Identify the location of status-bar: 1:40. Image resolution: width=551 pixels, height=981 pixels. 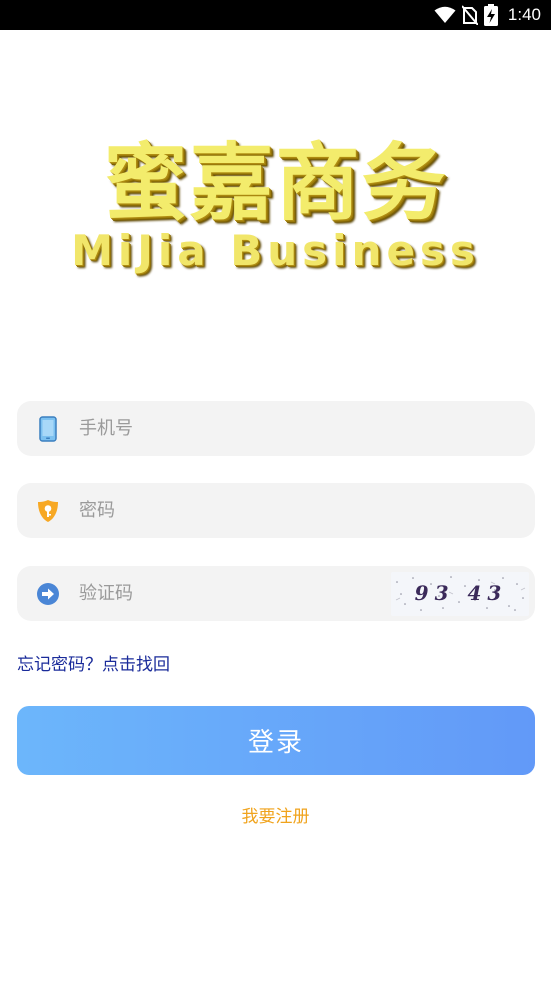
(275, 15).